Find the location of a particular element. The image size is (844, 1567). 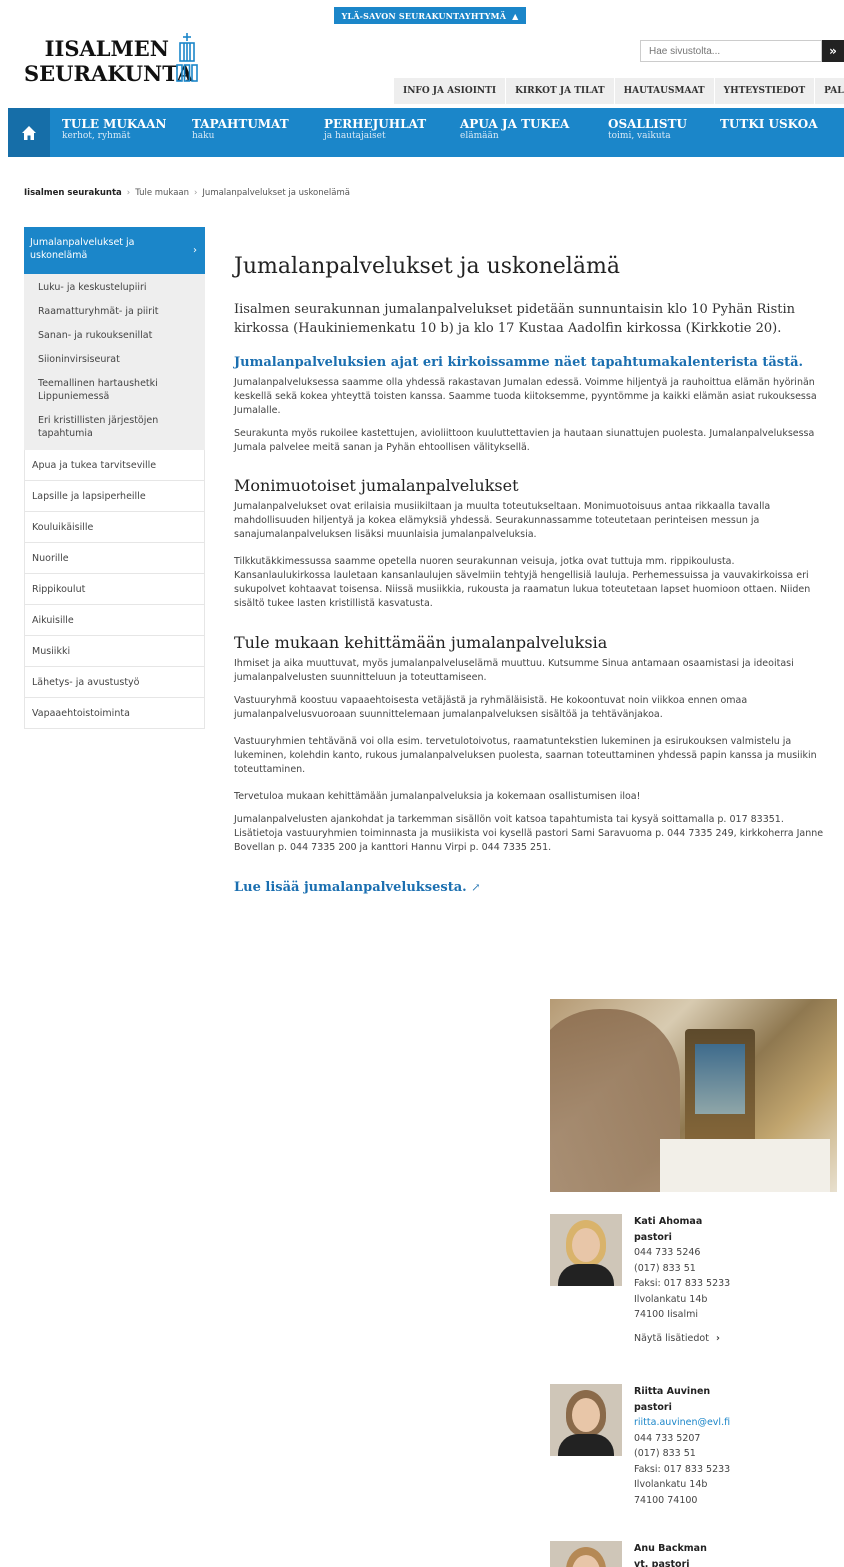

nav-events-title: TAPAHTUMAT is located at coordinates (240, 124).